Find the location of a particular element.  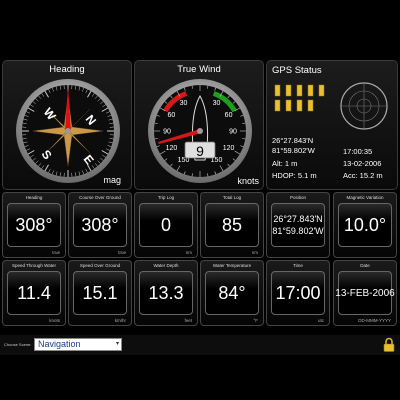

signal-bars-icon is located at coordinates (299, 98).